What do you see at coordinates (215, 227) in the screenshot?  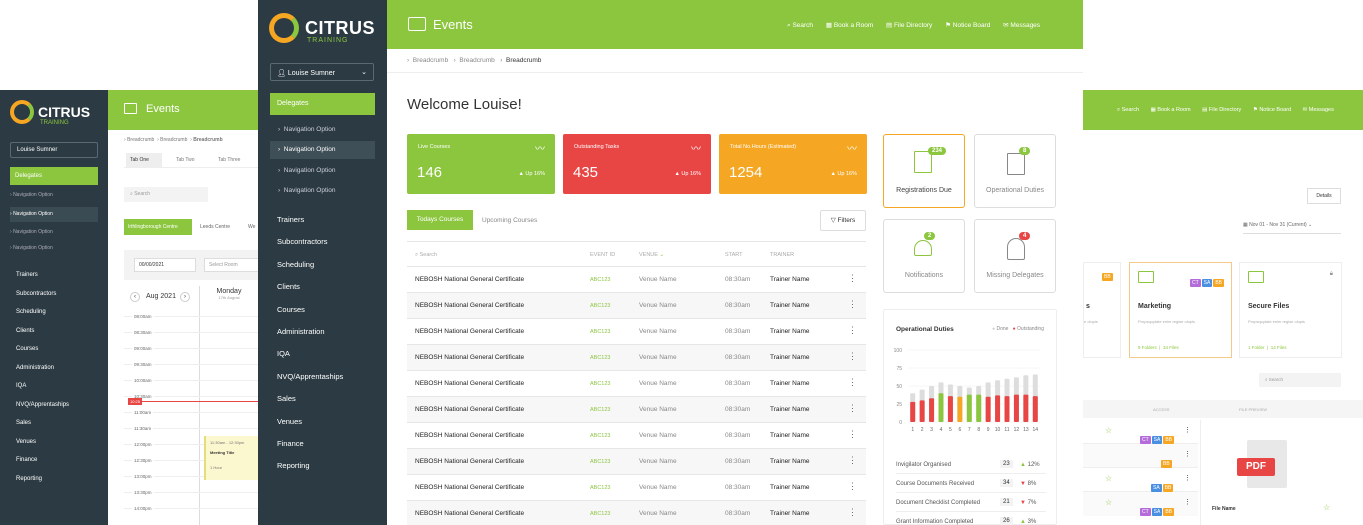 I see `centre-tab: Leeds Centre` at bounding box center [215, 227].